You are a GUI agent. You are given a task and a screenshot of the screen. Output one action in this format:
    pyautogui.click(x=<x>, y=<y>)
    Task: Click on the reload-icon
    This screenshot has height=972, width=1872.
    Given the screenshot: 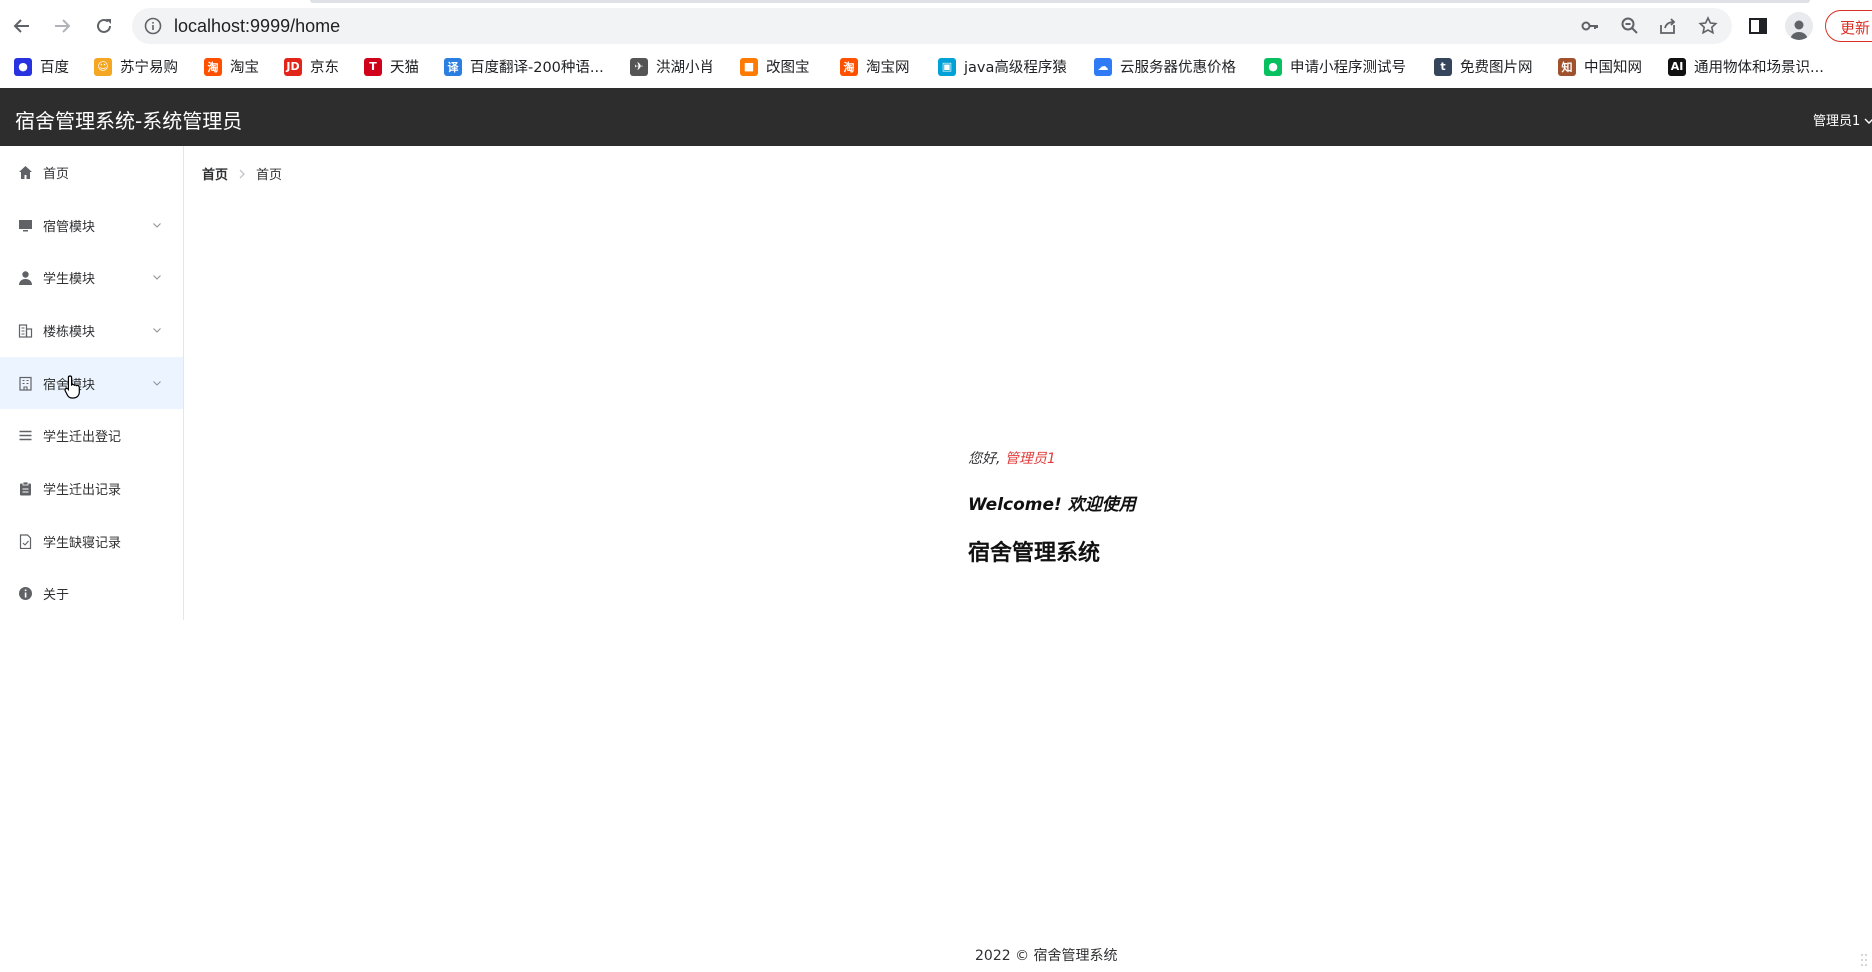 What is the action you would take?
    pyautogui.click(x=104, y=25)
    